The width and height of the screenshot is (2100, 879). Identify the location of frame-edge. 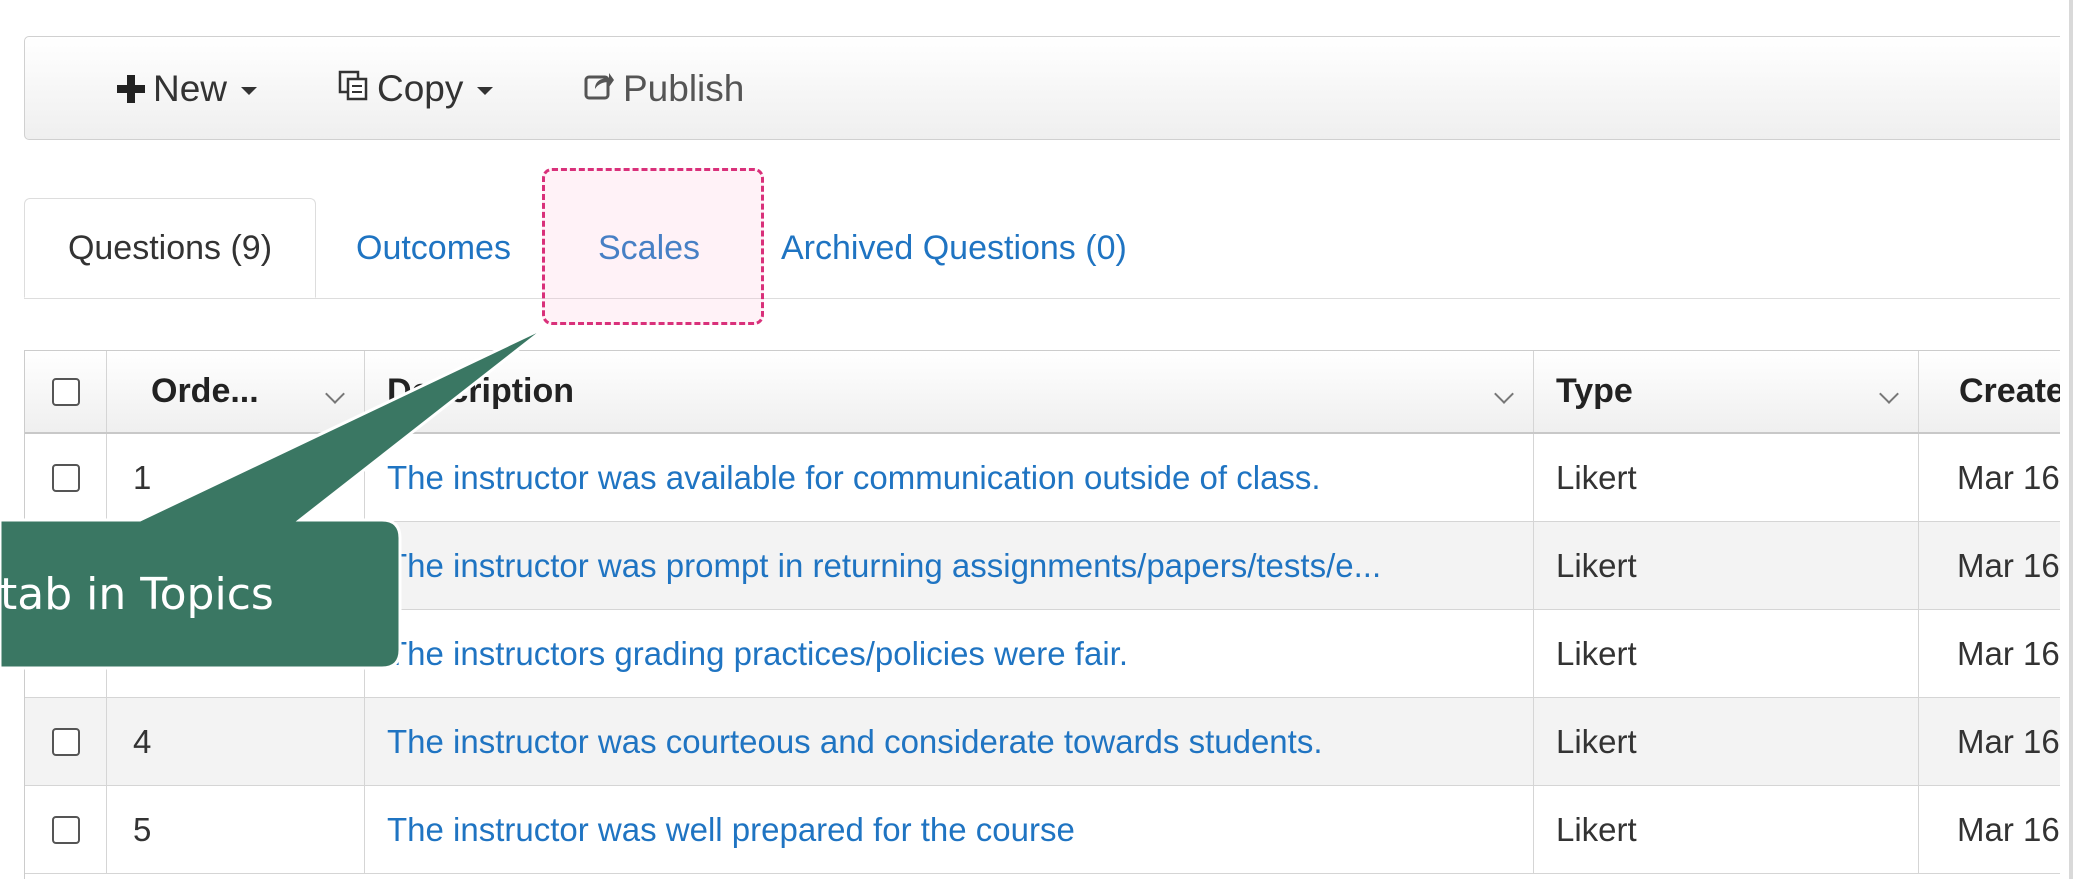
(2080, 439).